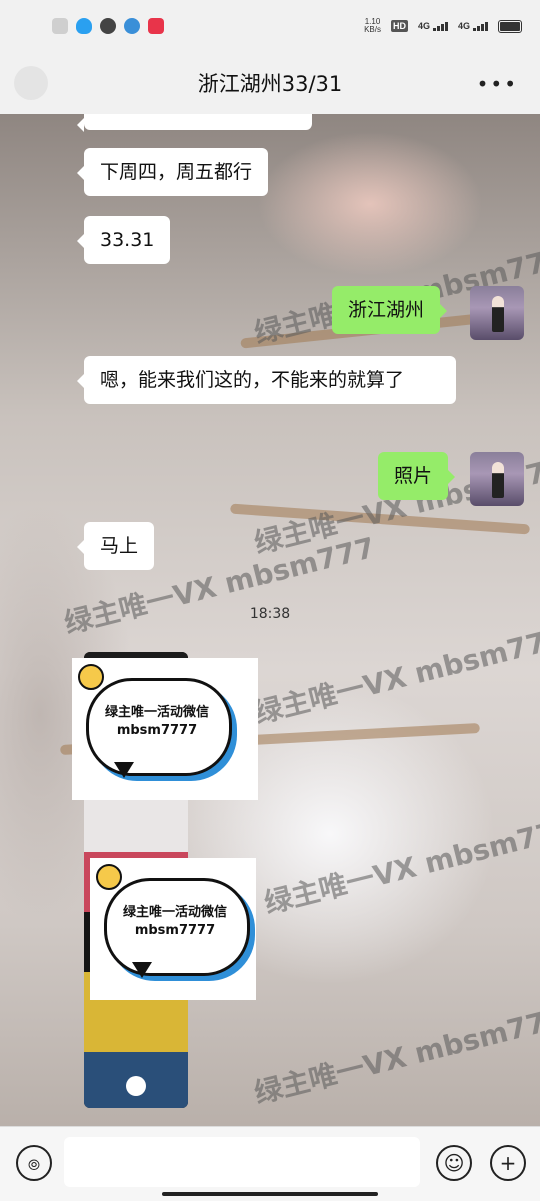  I want to click on system-indicators: 1.10 KB/s HD 4G 4G, so click(443, 26).